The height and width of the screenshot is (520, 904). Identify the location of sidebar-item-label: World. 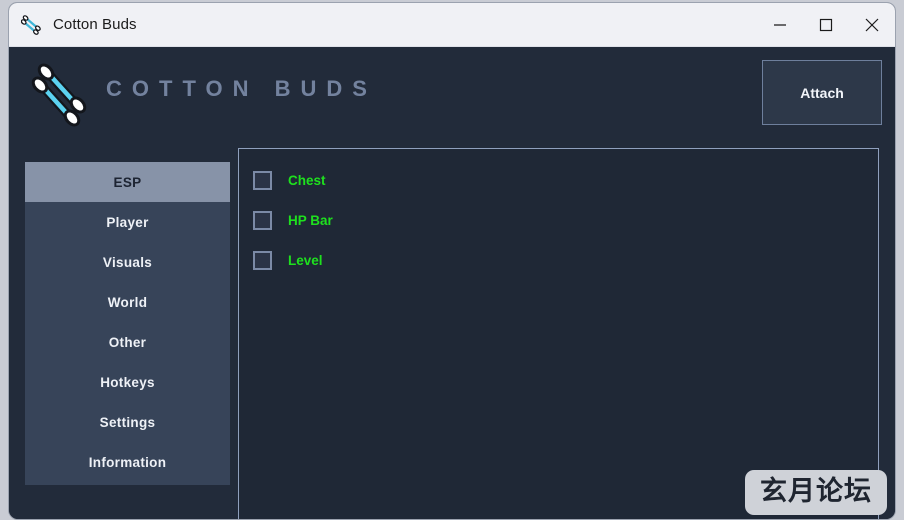
(127, 302).